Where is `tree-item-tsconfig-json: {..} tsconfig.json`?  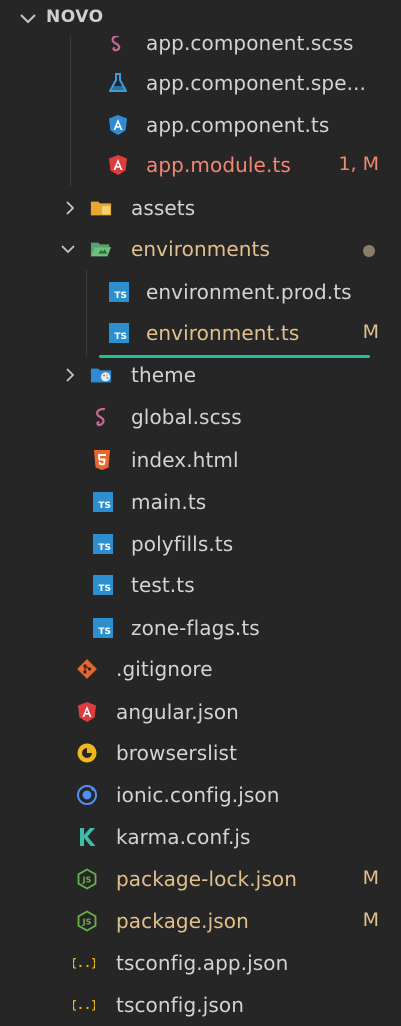 tree-item-tsconfig-json: {..} tsconfig.json is located at coordinates (200, 1005).